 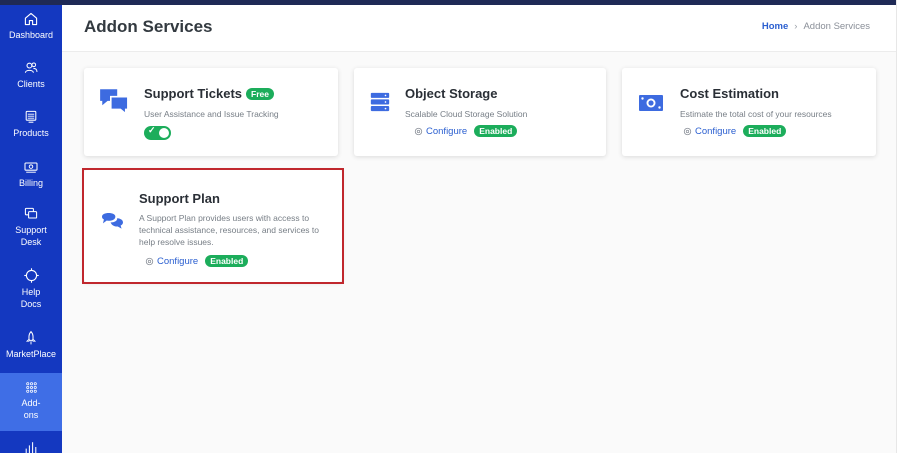 What do you see at coordinates (466, 114) in the screenshot?
I see `card-description: Scalable Cloud Storage Solution` at bounding box center [466, 114].